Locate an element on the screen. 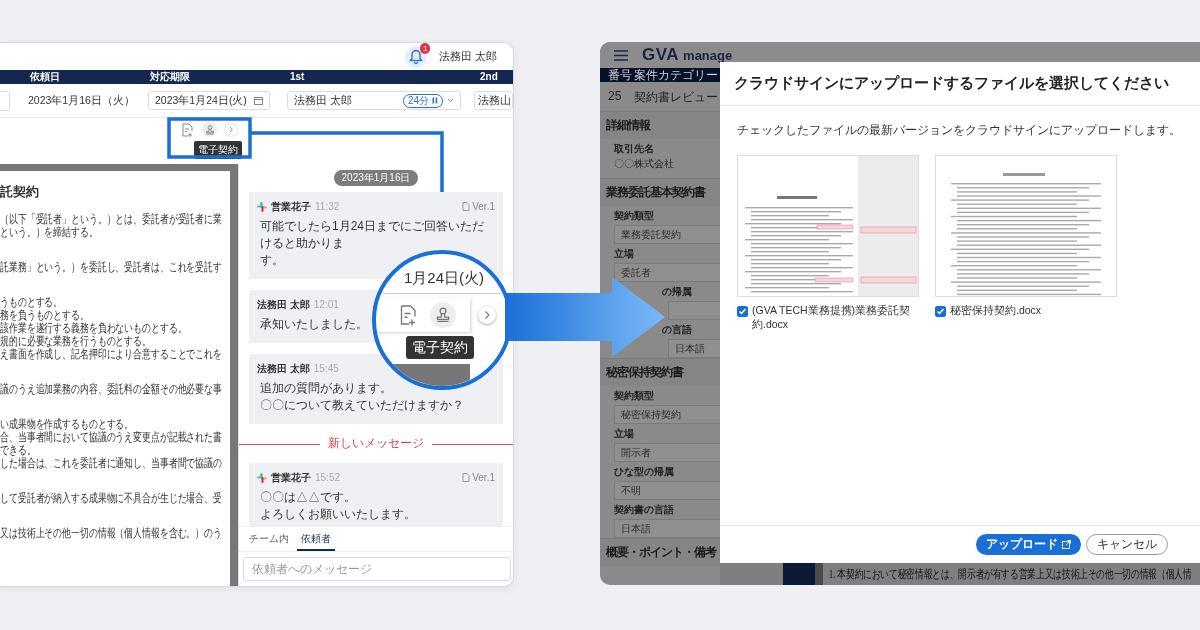 The image size is (1200, 630). input-field: 委託者 is located at coordinates (667, 272).